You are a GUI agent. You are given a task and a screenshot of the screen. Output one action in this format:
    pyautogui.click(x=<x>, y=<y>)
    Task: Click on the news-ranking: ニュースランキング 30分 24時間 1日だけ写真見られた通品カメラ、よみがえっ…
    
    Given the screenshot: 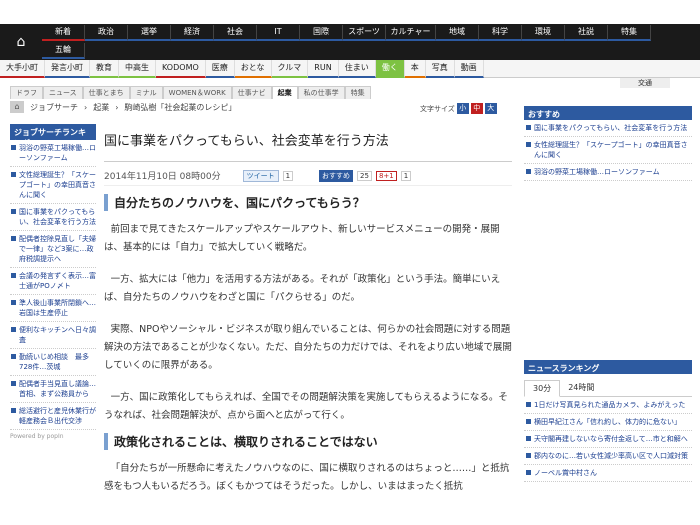 What is the action you would take?
    pyautogui.click(x=608, y=421)
    